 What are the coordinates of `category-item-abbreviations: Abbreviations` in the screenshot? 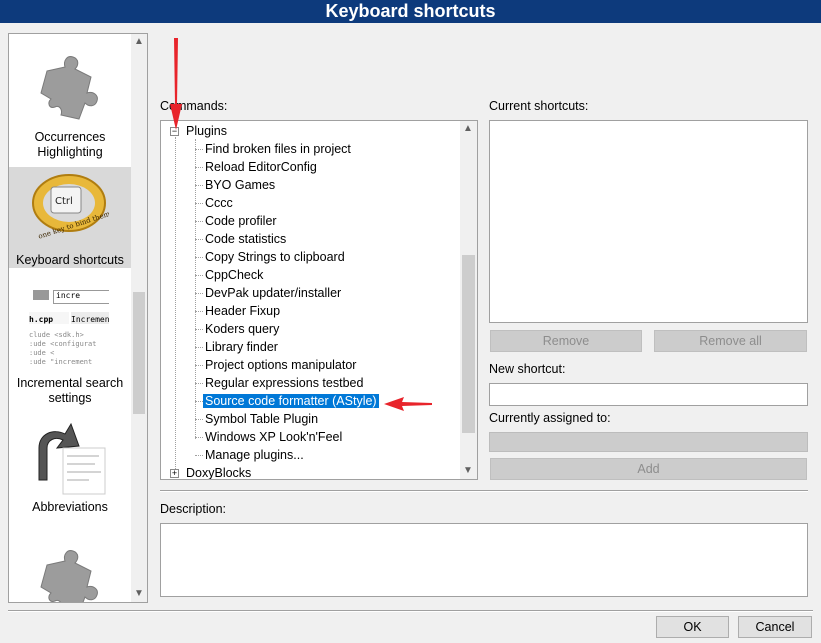 It's located at (70, 460).